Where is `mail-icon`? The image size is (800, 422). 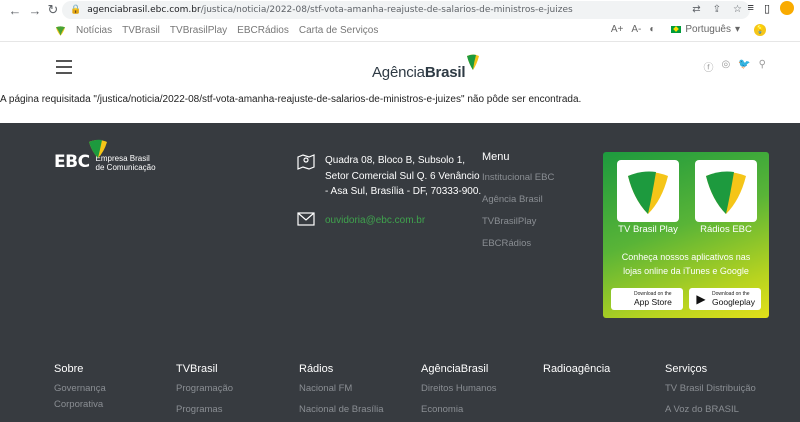
mail-icon is located at coordinates (307, 220).